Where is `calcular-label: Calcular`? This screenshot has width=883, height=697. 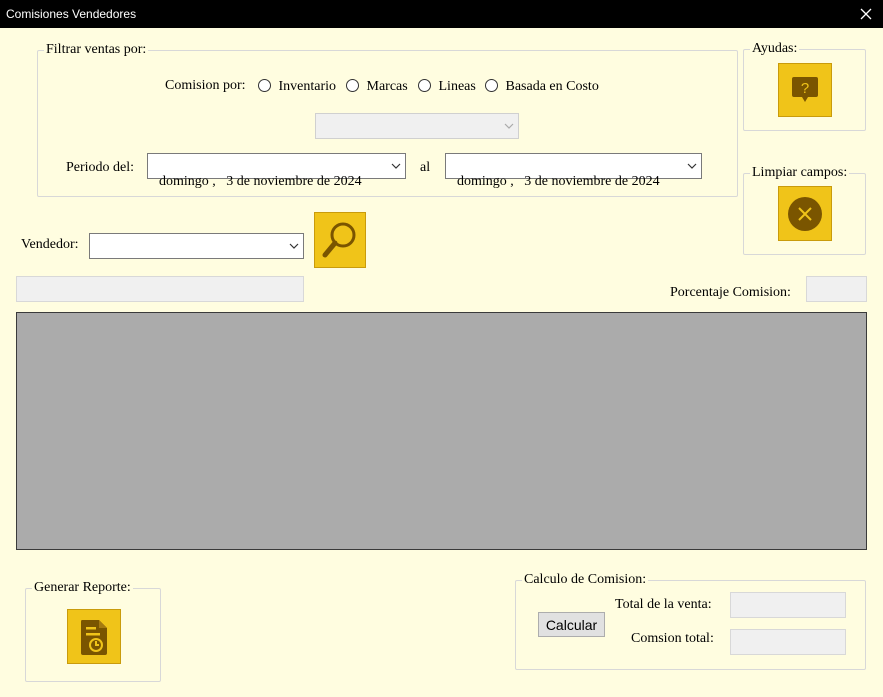
calcular-label: Calcular is located at coordinates (571, 624).